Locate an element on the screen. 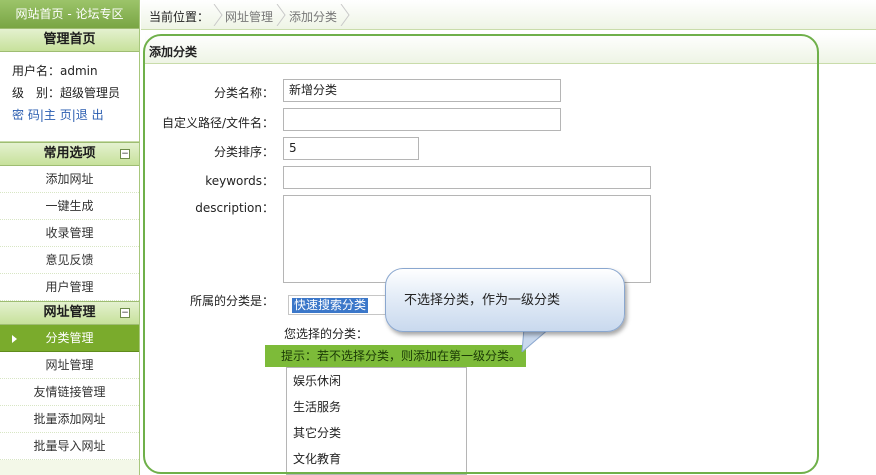 The image size is (876, 475). list-item: 生活服务 is located at coordinates (376, 407).